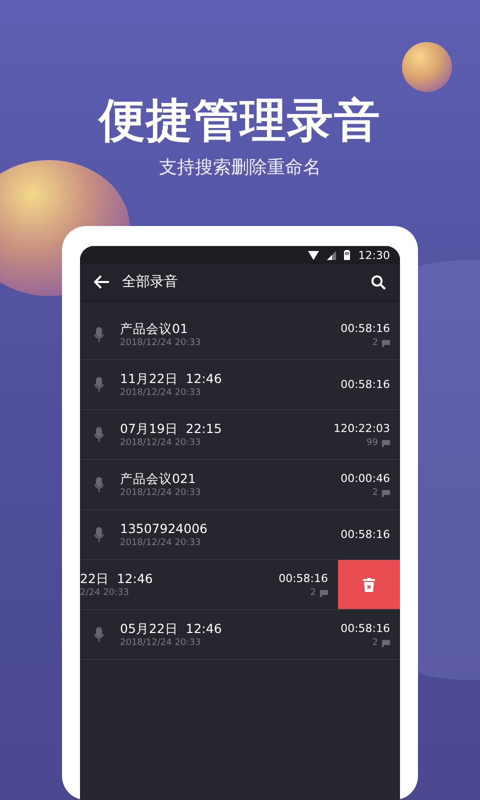 The height and width of the screenshot is (800, 480). What do you see at coordinates (378, 282) in the screenshot?
I see `search-icon` at bounding box center [378, 282].